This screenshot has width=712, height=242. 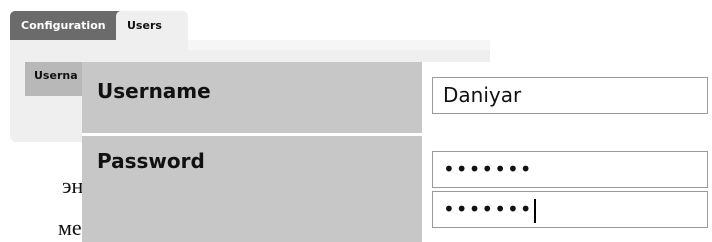 I want to click on username-field: Daniyar, so click(x=570, y=95).